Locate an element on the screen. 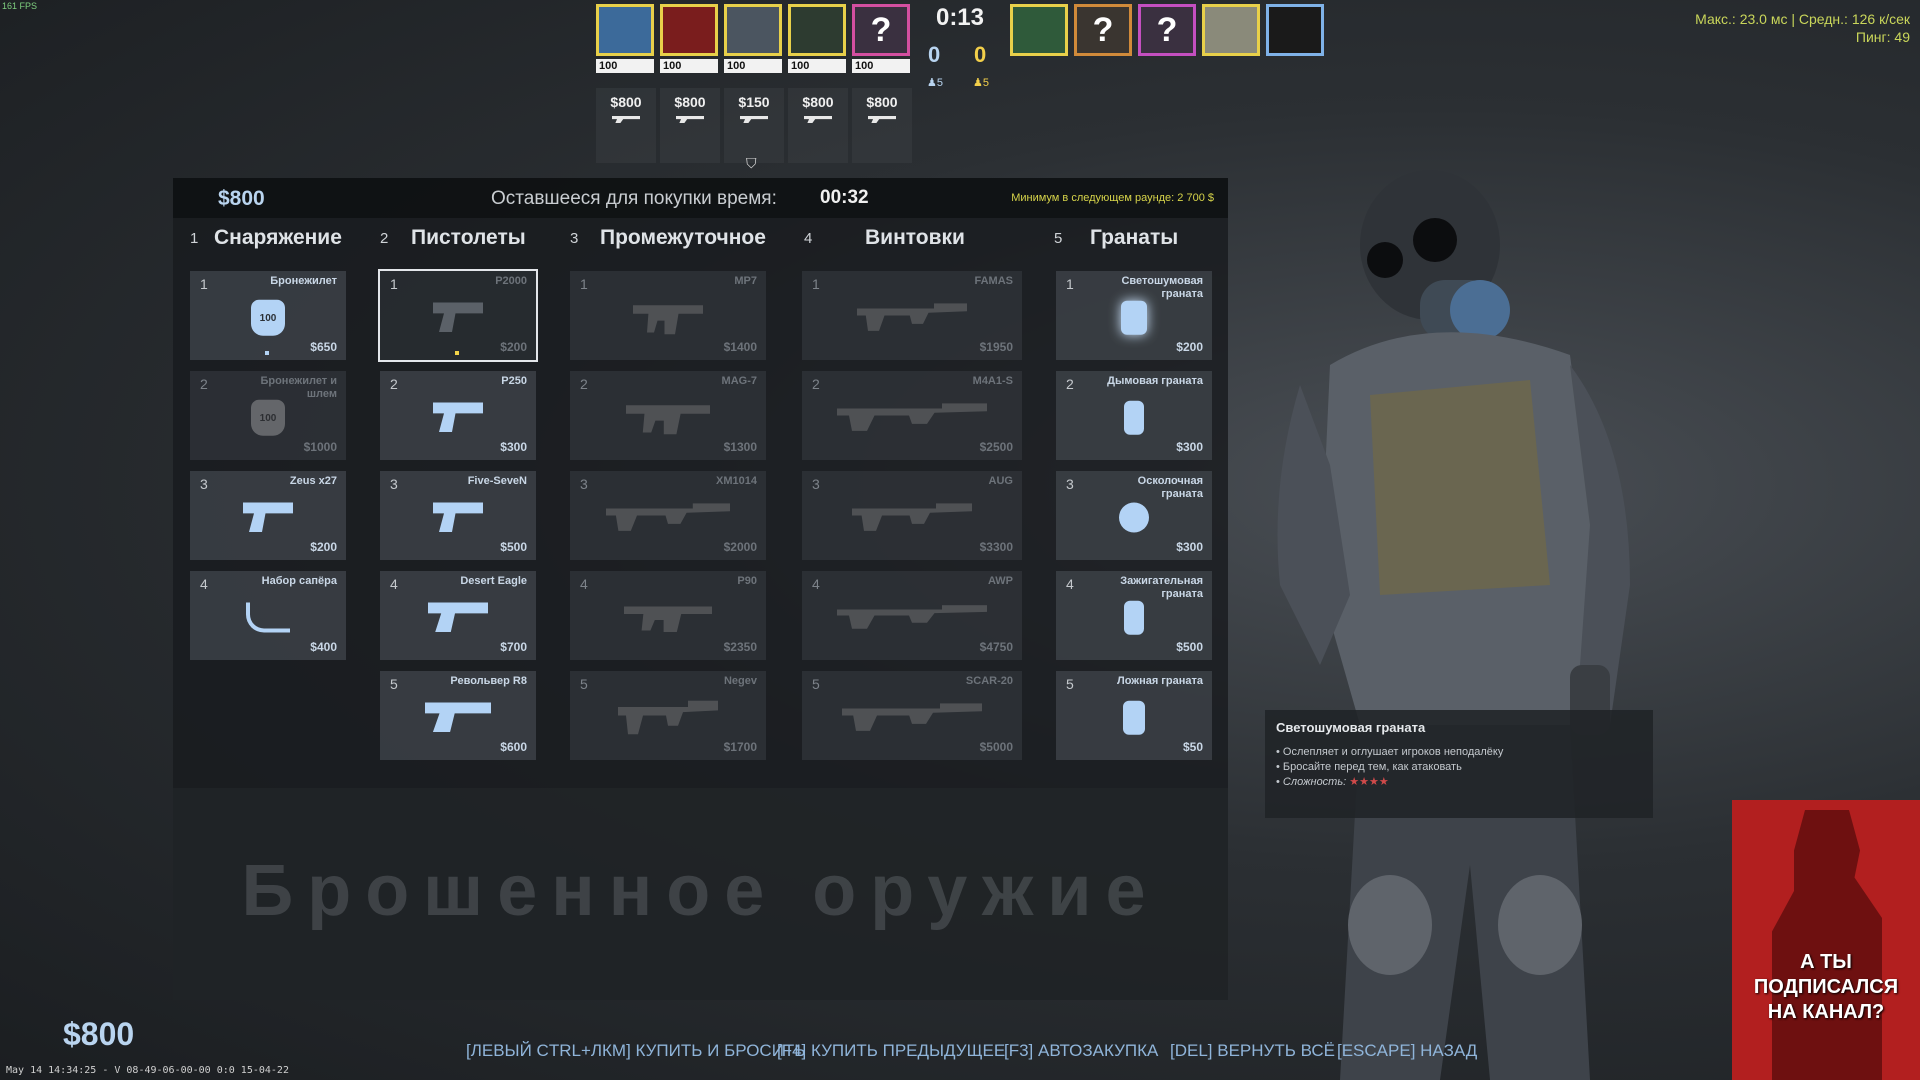 The width and height of the screenshot is (1920, 1080). mag7-icon is located at coordinates (668, 420).